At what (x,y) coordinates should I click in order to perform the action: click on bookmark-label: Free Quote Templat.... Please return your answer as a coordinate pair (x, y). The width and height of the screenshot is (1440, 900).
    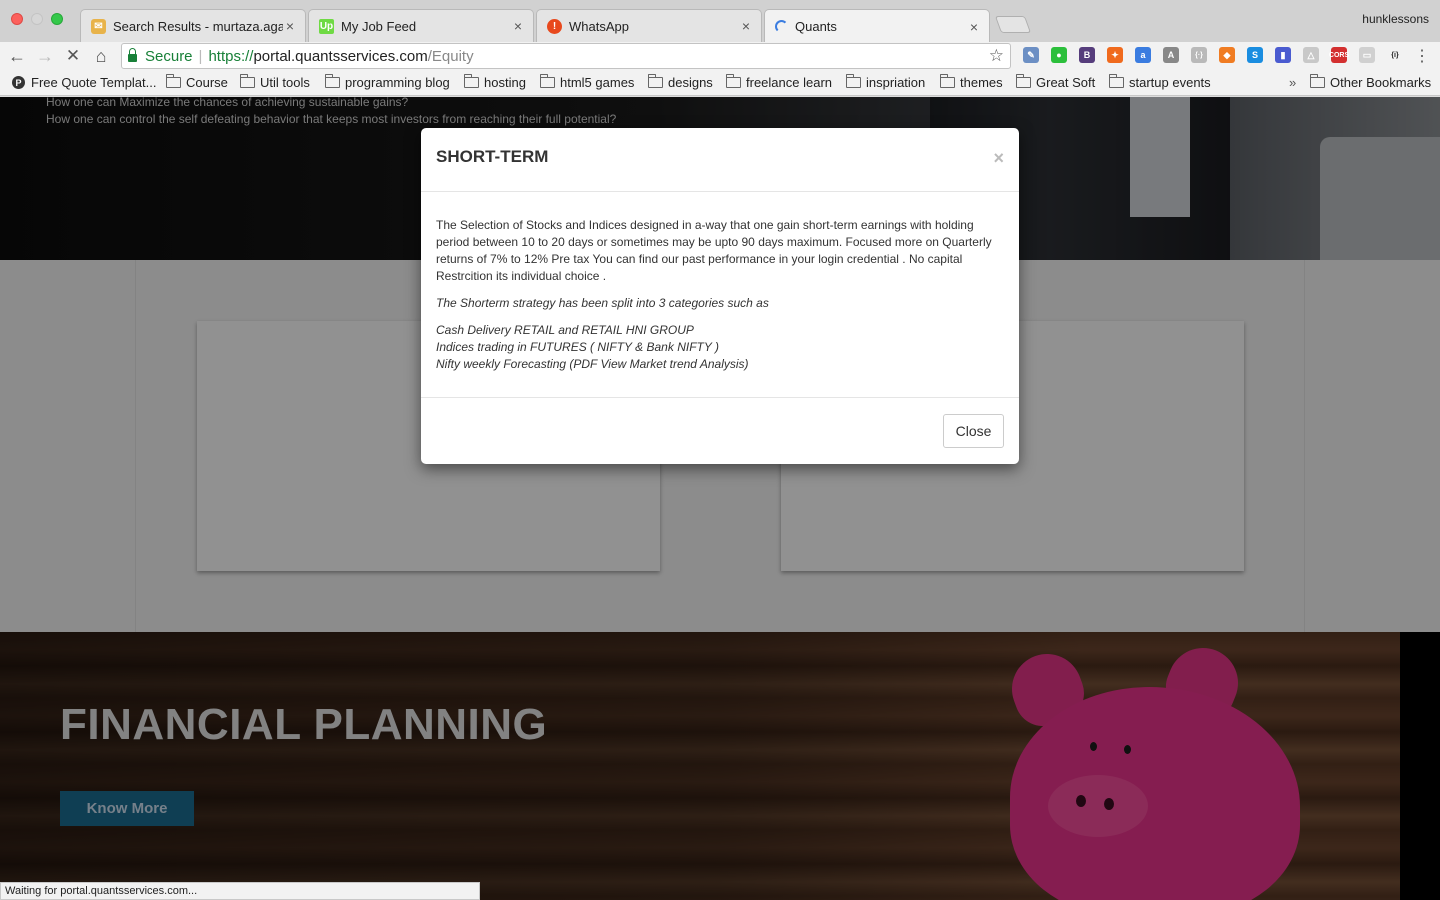
    Looking at the image, I should click on (94, 82).